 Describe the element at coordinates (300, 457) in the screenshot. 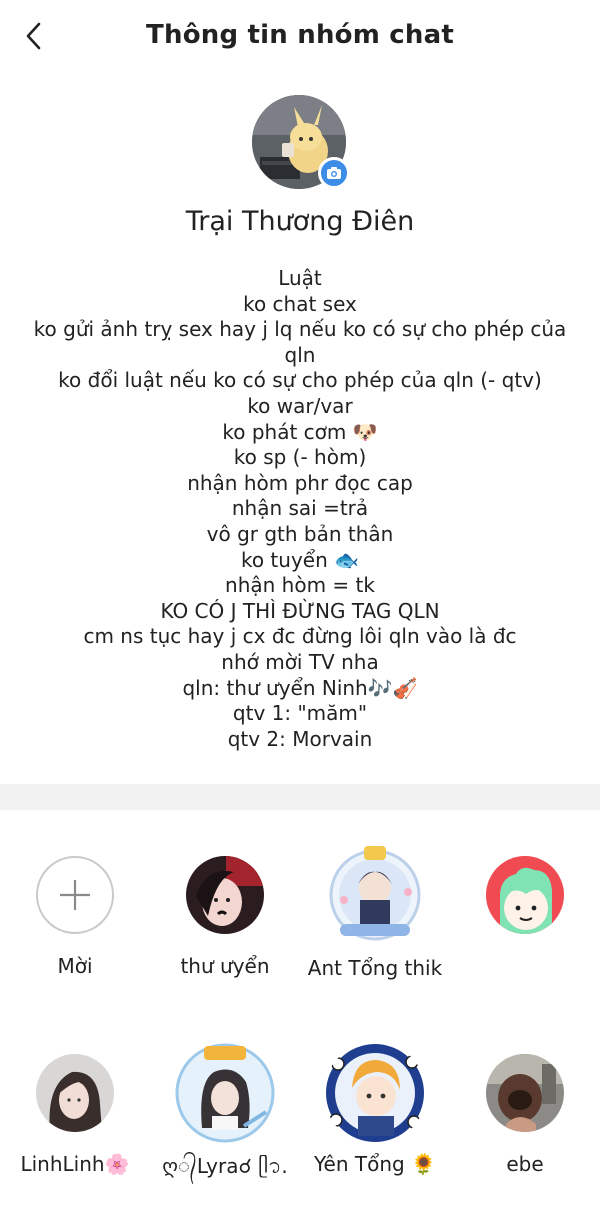

I see `description-line: ko sp (- hòm)` at that location.